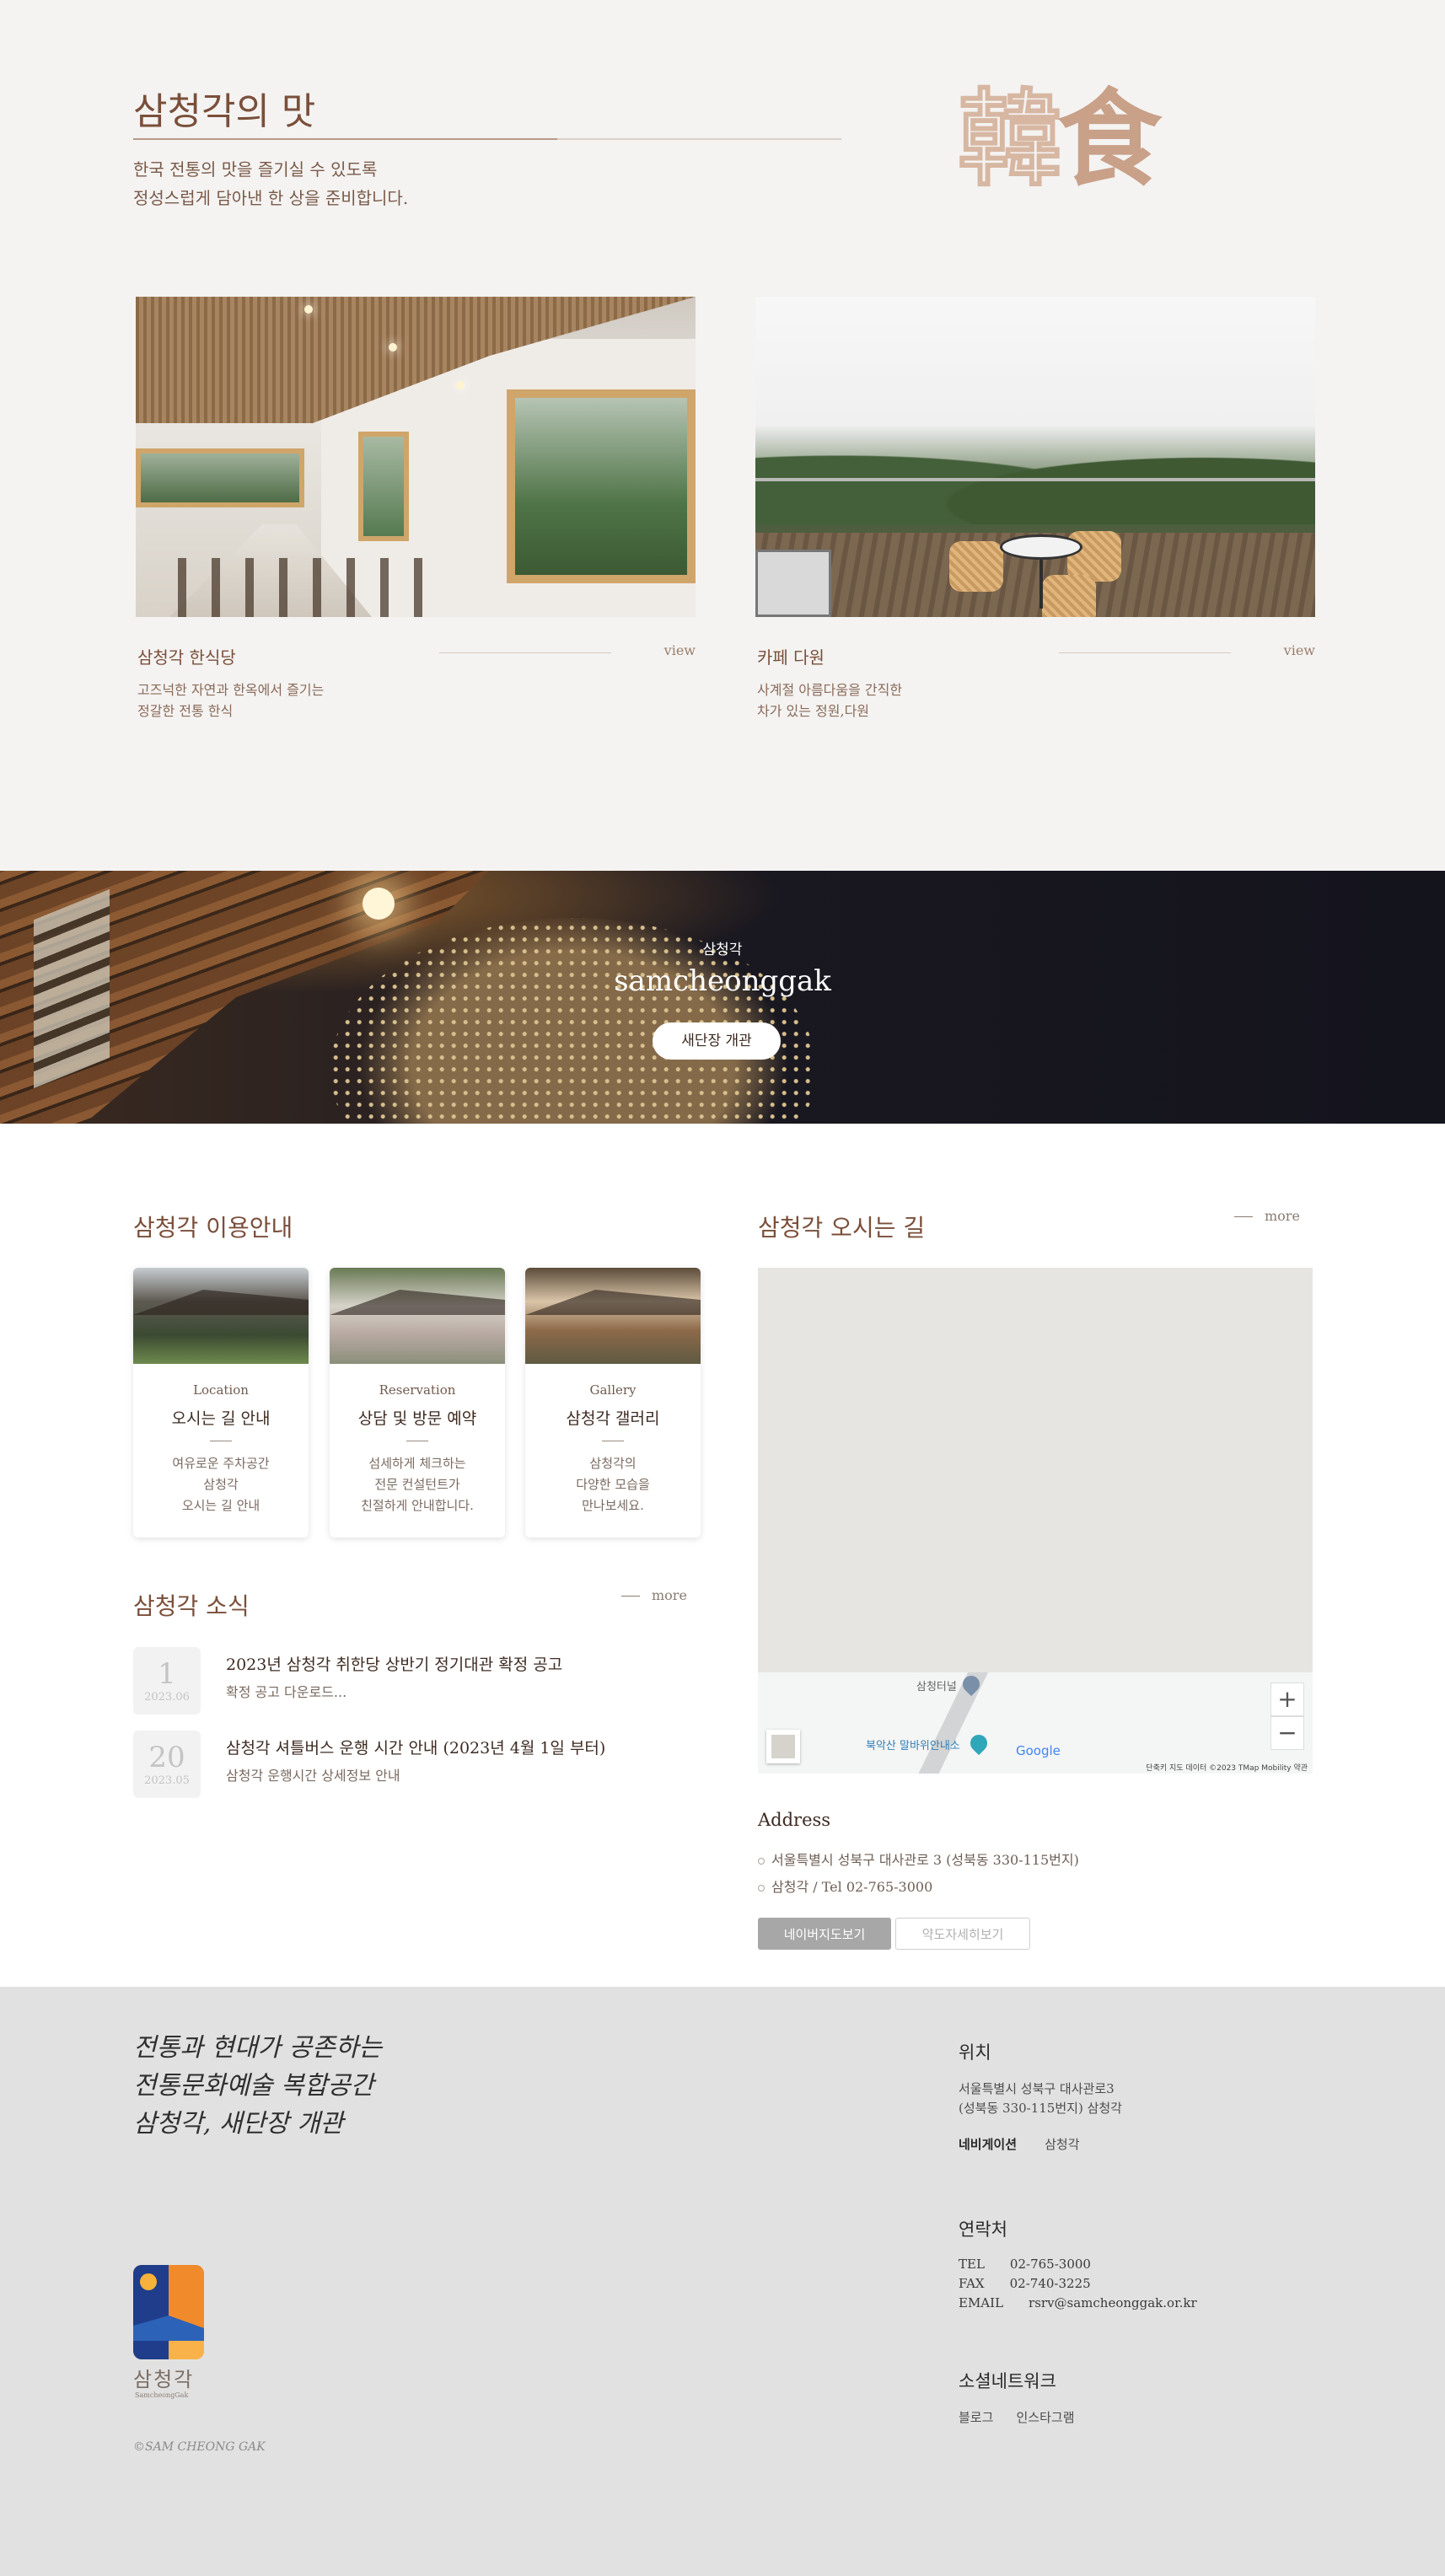 The image size is (1445, 2576). Describe the element at coordinates (167, 1674) in the screenshot. I see `news-day: 1` at that location.